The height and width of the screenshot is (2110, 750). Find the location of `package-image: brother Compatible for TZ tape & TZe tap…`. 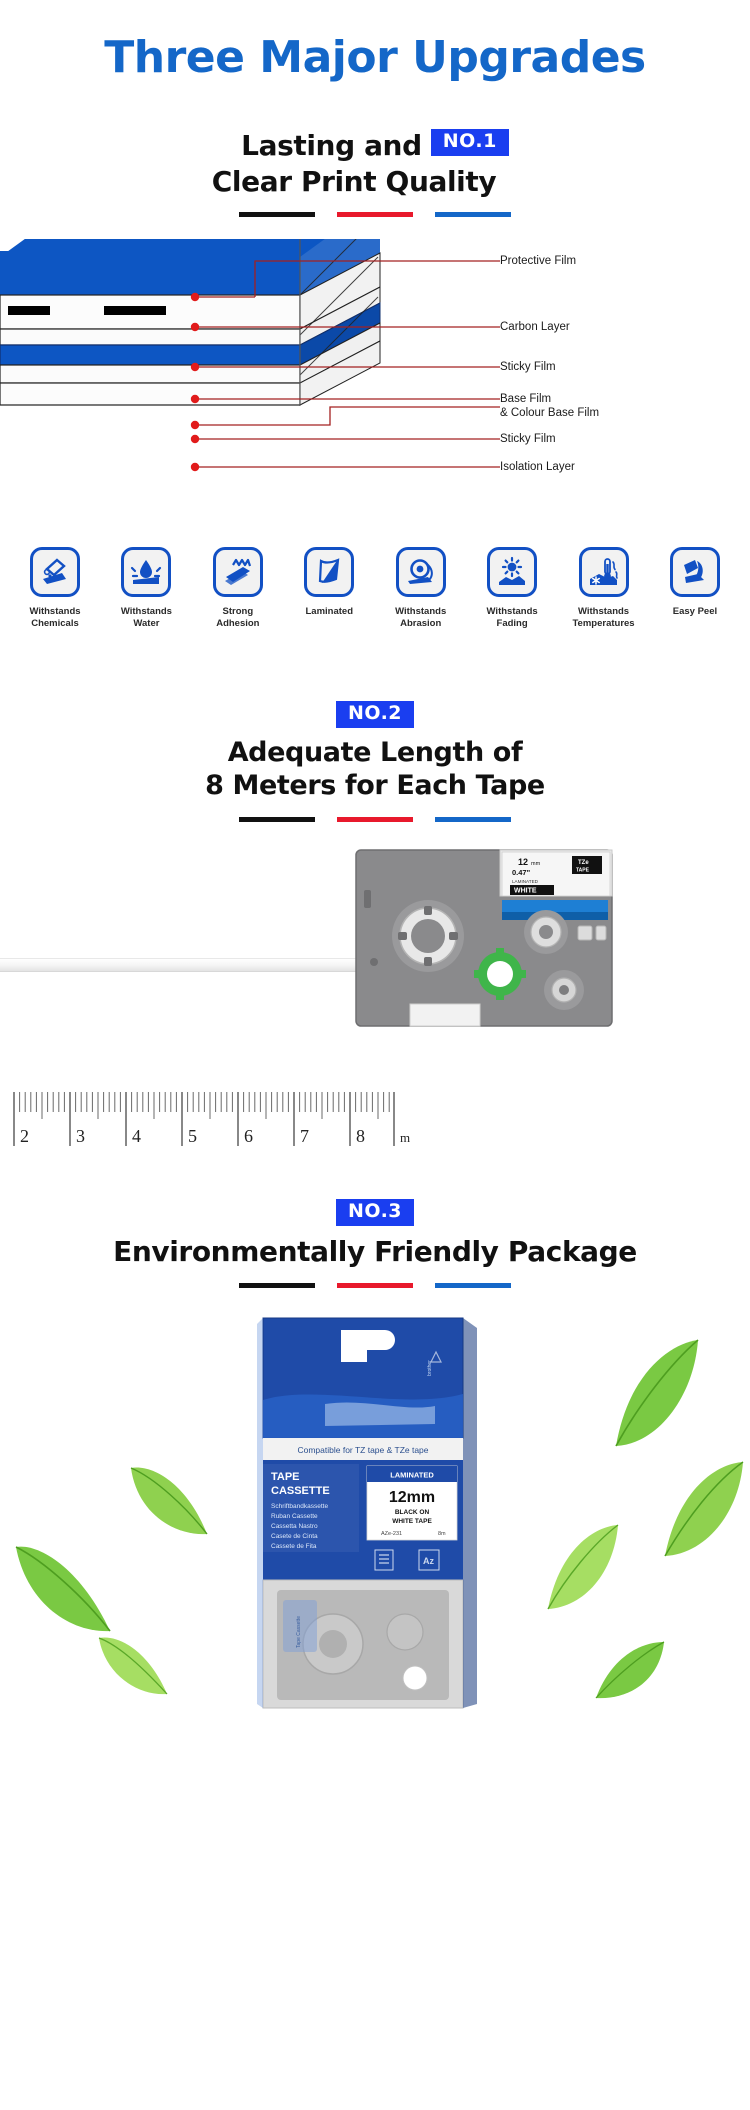

package-image: brother Compatible for TZ tape & TZe tap… is located at coordinates (367, 1513).